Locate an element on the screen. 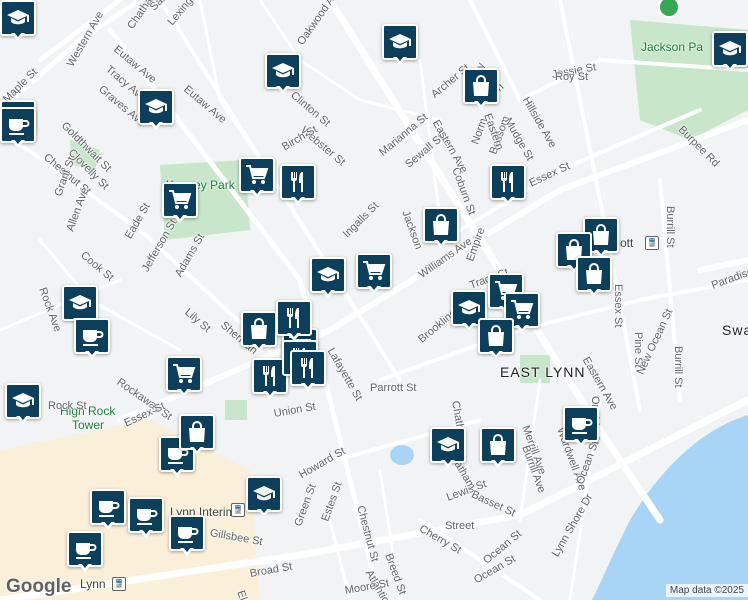 The height and width of the screenshot is (600, 748). place-label: Lynn is located at coordinates (93, 584).